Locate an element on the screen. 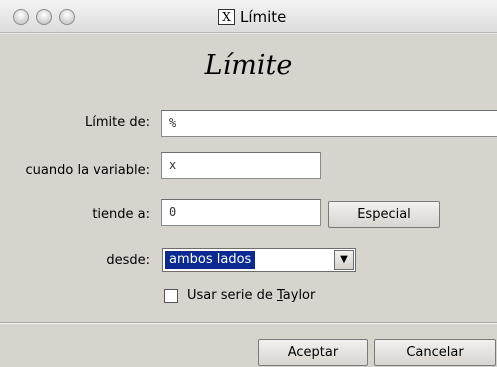  taylor-label-text: Usar serie de is located at coordinates (232, 295).